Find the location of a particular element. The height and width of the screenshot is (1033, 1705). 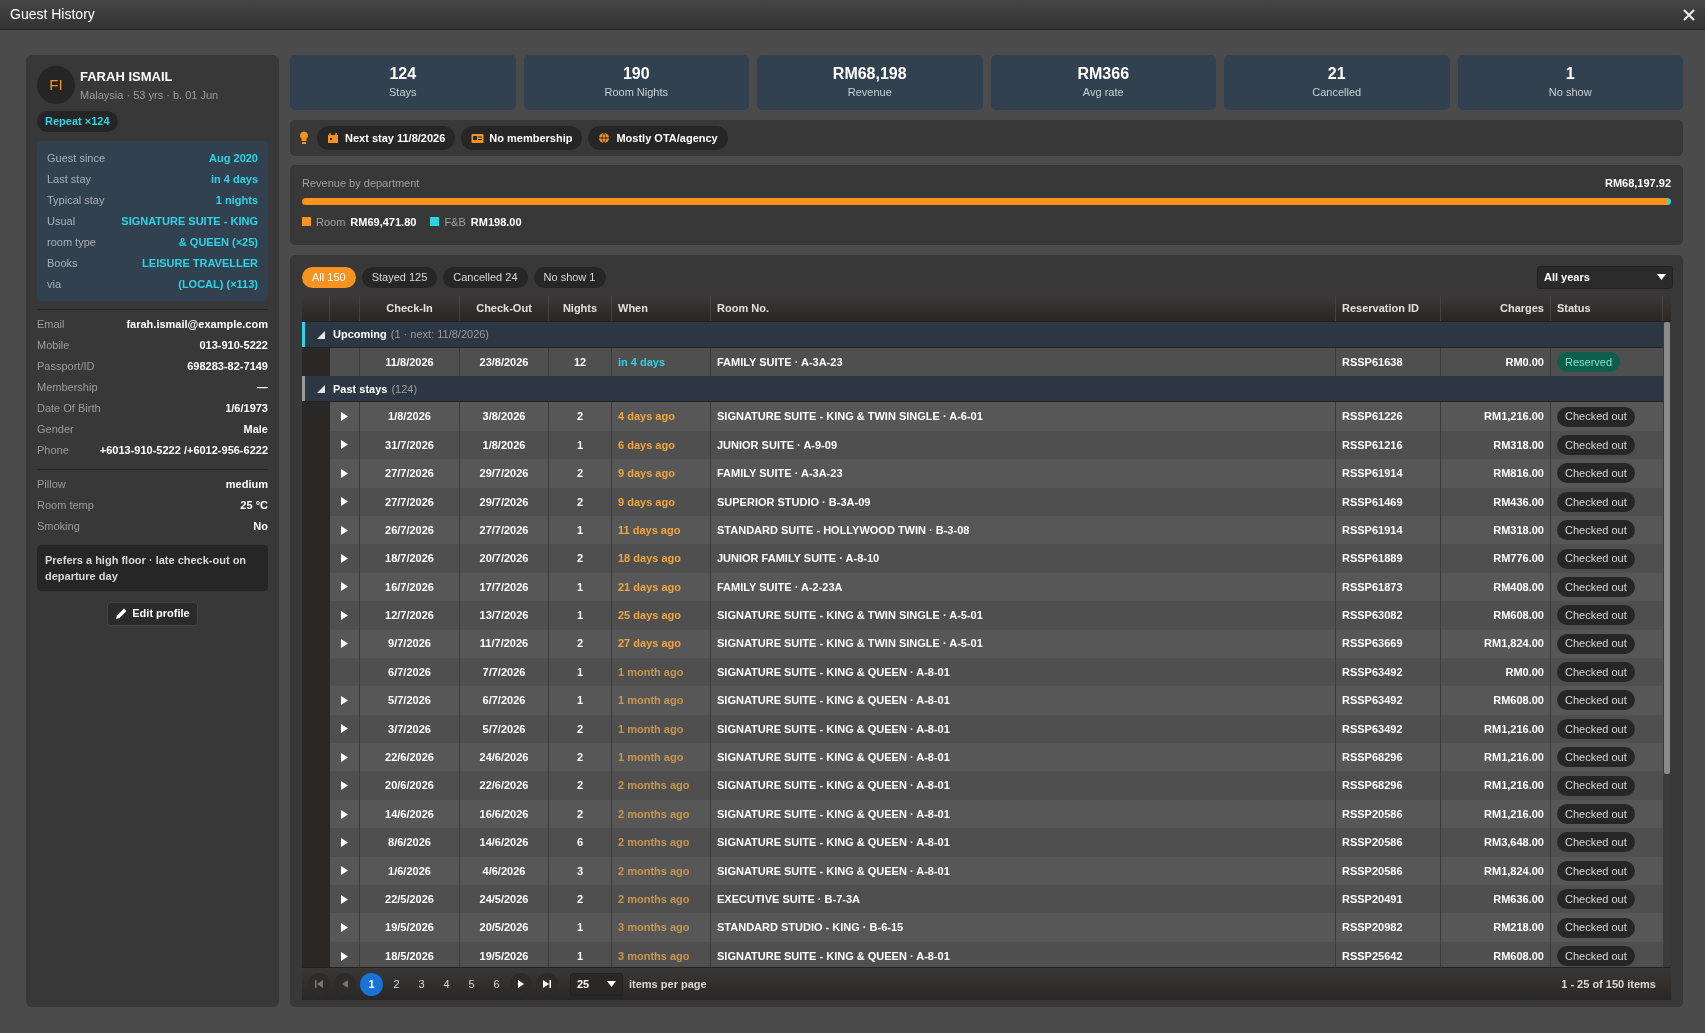

summary-label: Last stay is located at coordinates (69, 179).